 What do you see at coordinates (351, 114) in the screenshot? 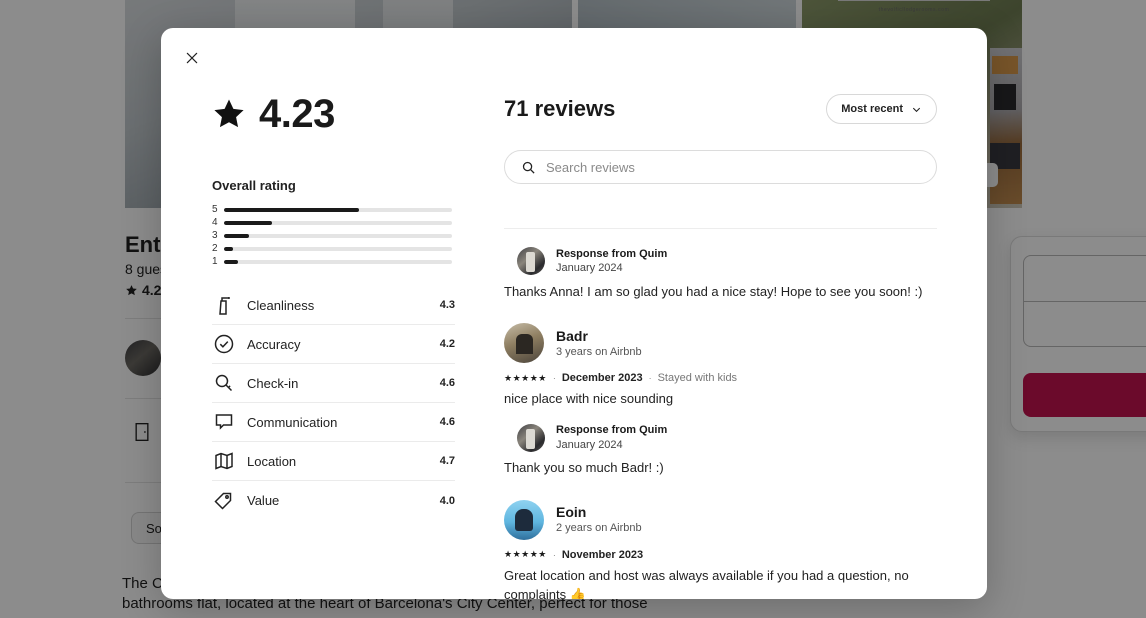
I see `overall-score-row: 4.23` at bounding box center [351, 114].